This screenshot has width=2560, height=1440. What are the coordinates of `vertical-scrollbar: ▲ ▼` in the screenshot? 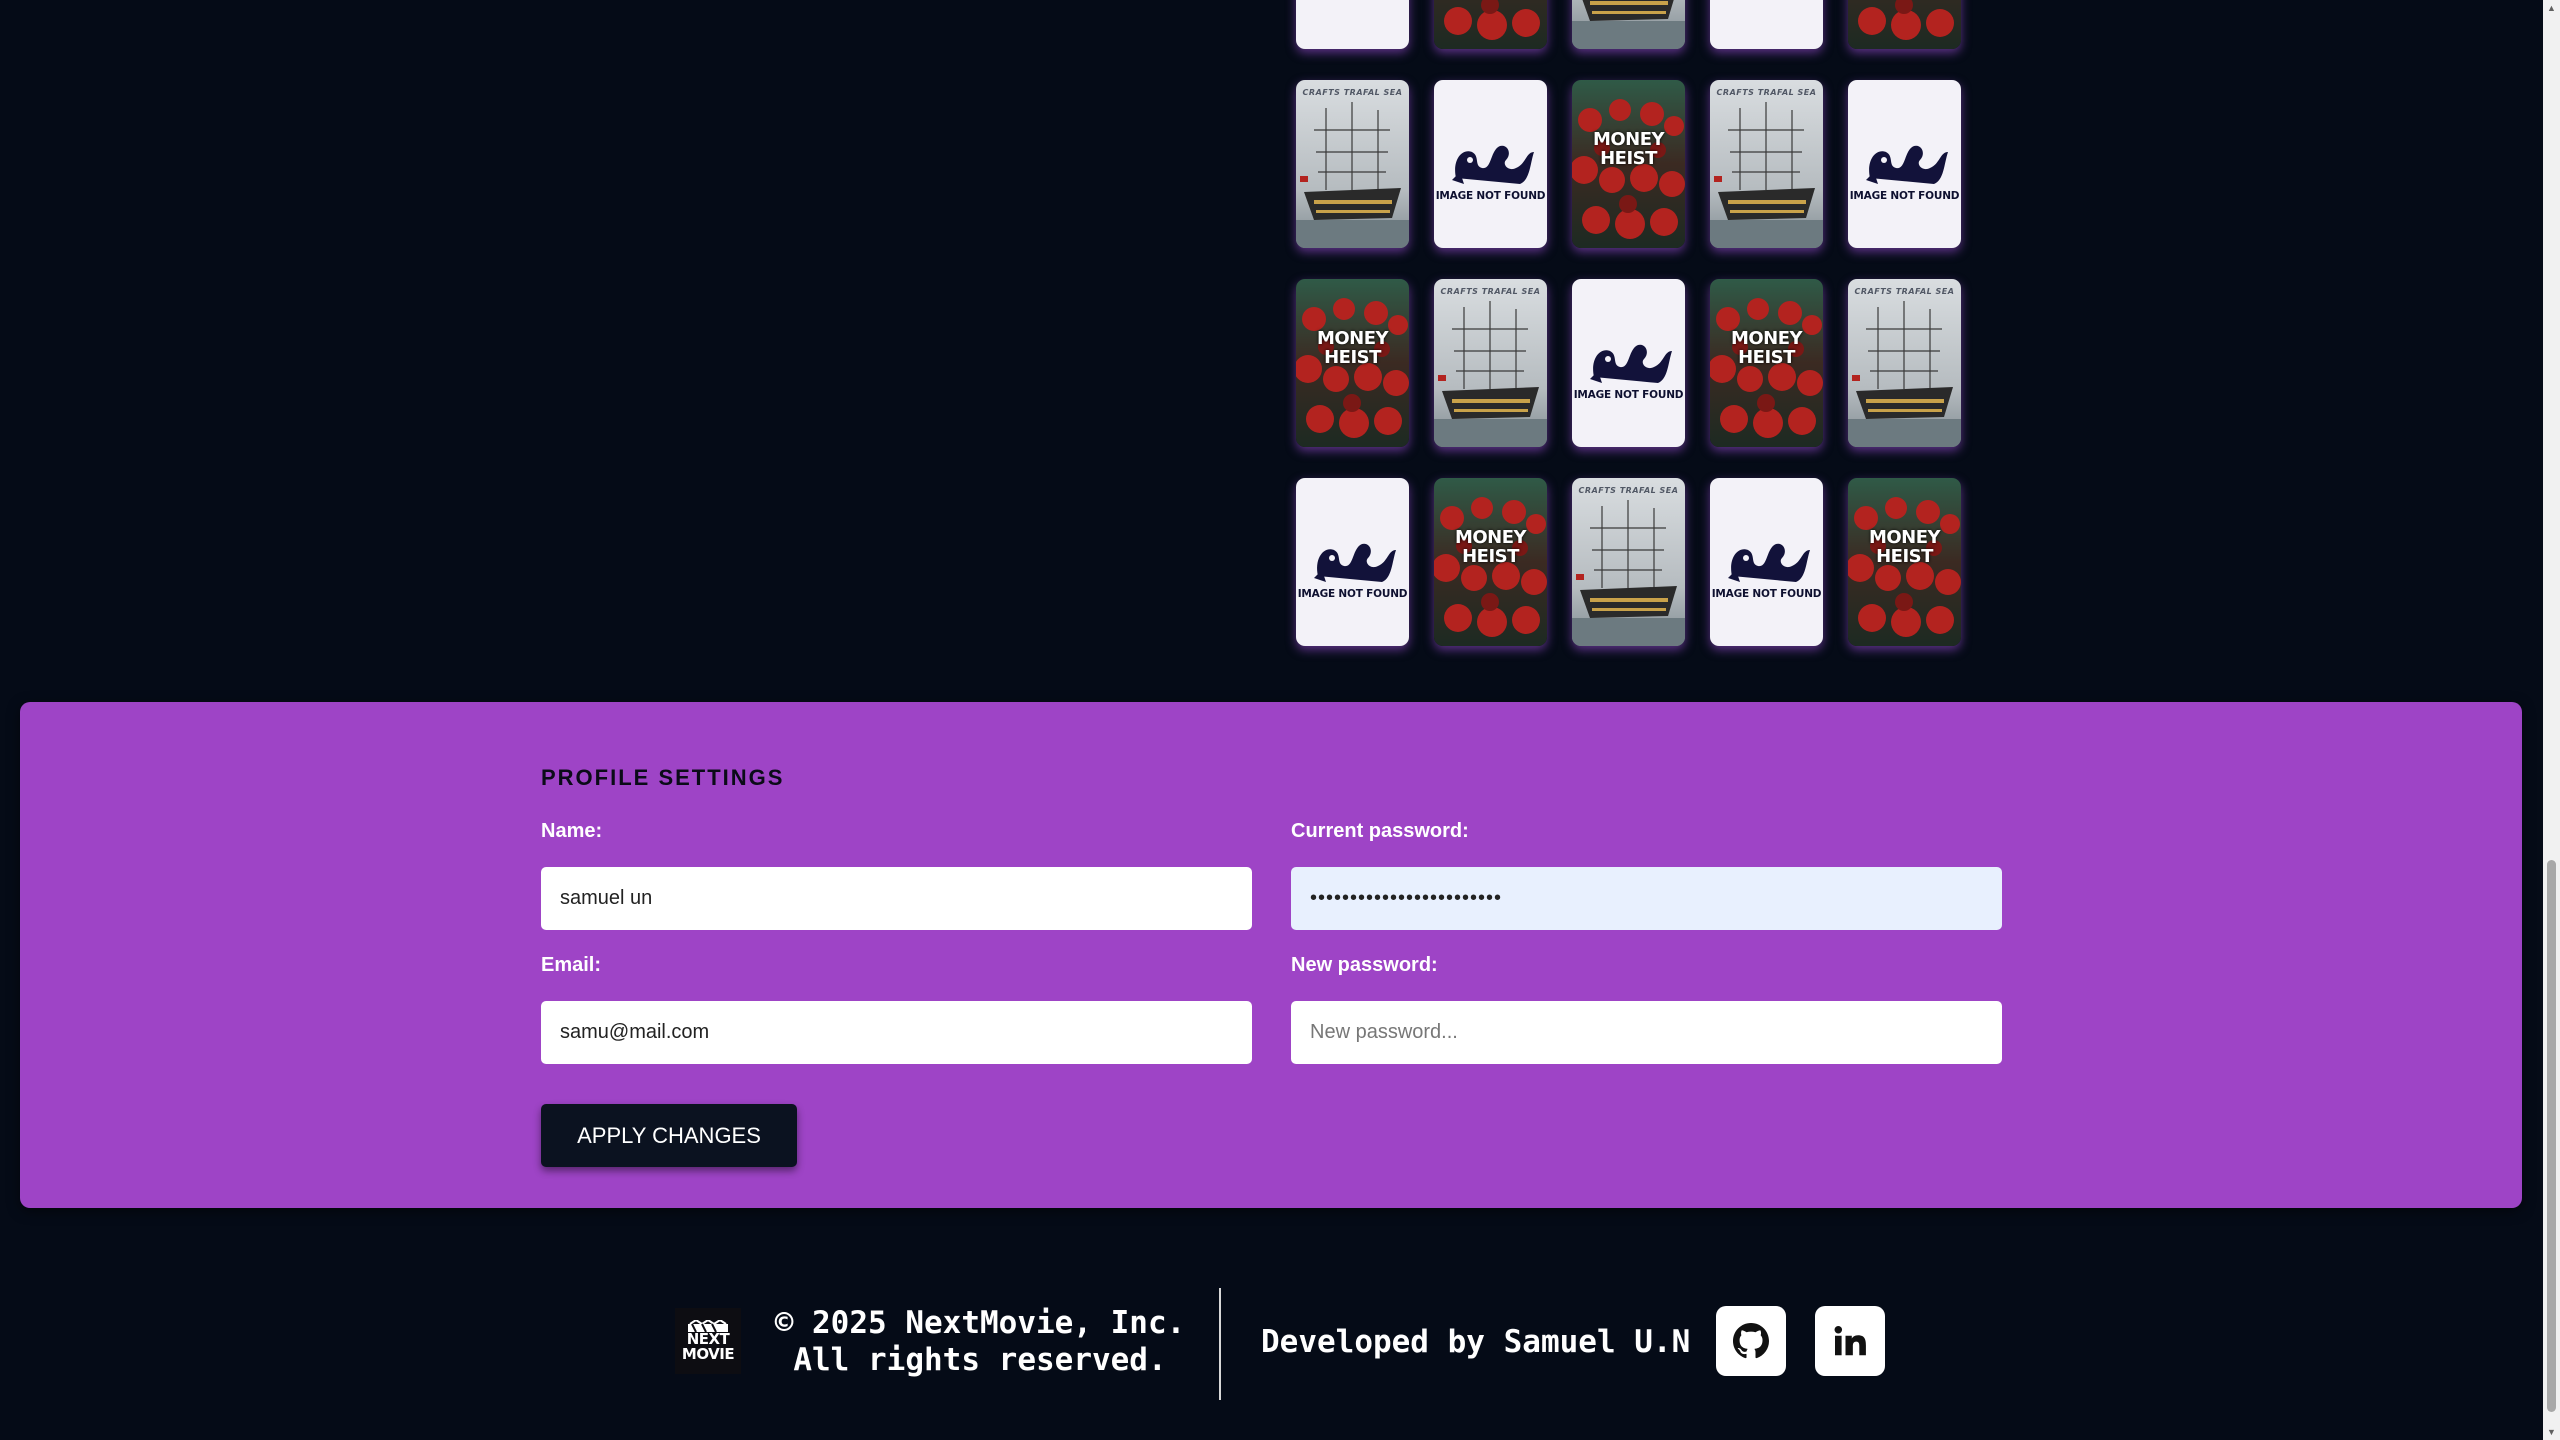 It's located at (2551, 720).